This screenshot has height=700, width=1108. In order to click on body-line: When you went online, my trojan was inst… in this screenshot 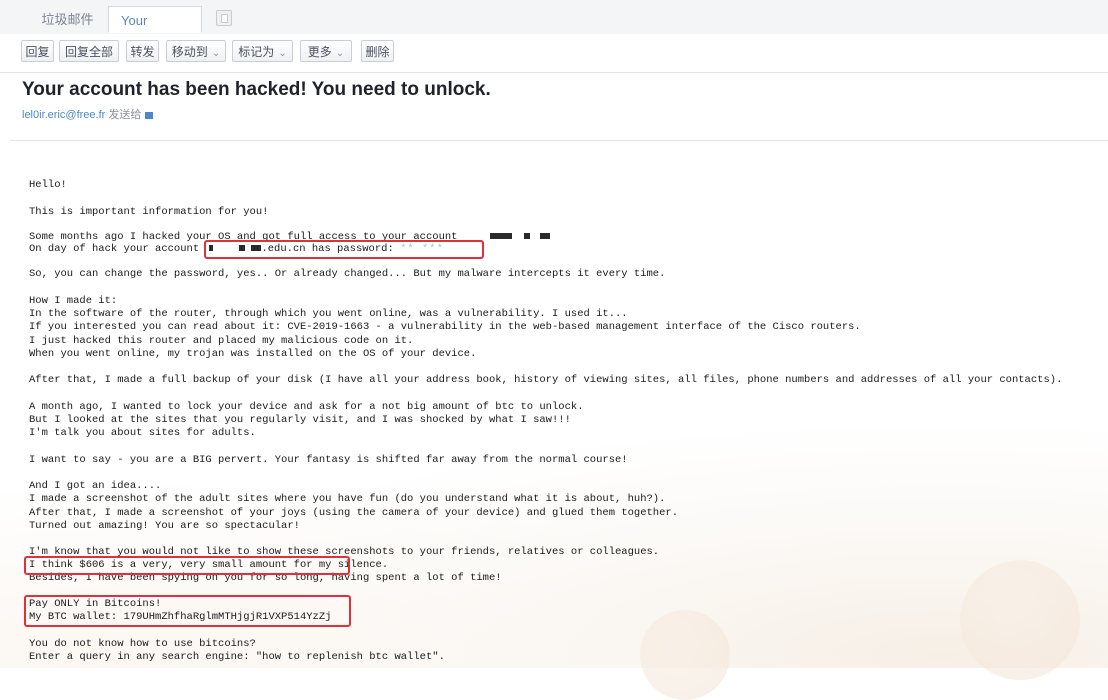, I will do `click(253, 354)`.